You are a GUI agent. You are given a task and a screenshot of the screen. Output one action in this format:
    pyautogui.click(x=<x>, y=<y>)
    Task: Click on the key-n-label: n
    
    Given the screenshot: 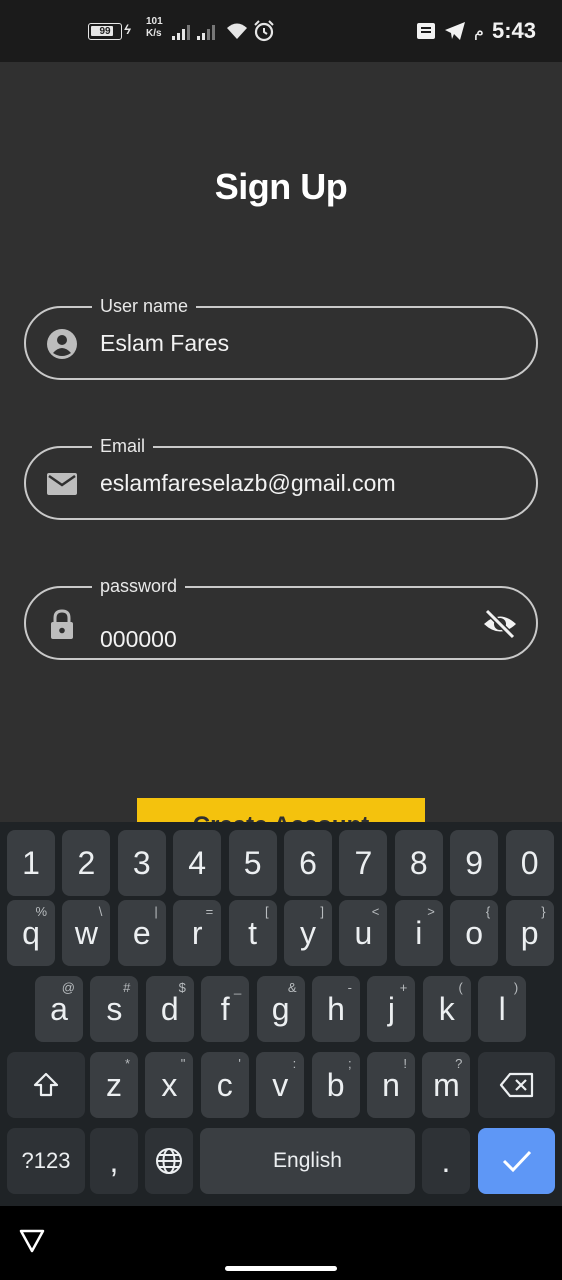 What is the action you would take?
    pyautogui.click(x=391, y=1084)
    